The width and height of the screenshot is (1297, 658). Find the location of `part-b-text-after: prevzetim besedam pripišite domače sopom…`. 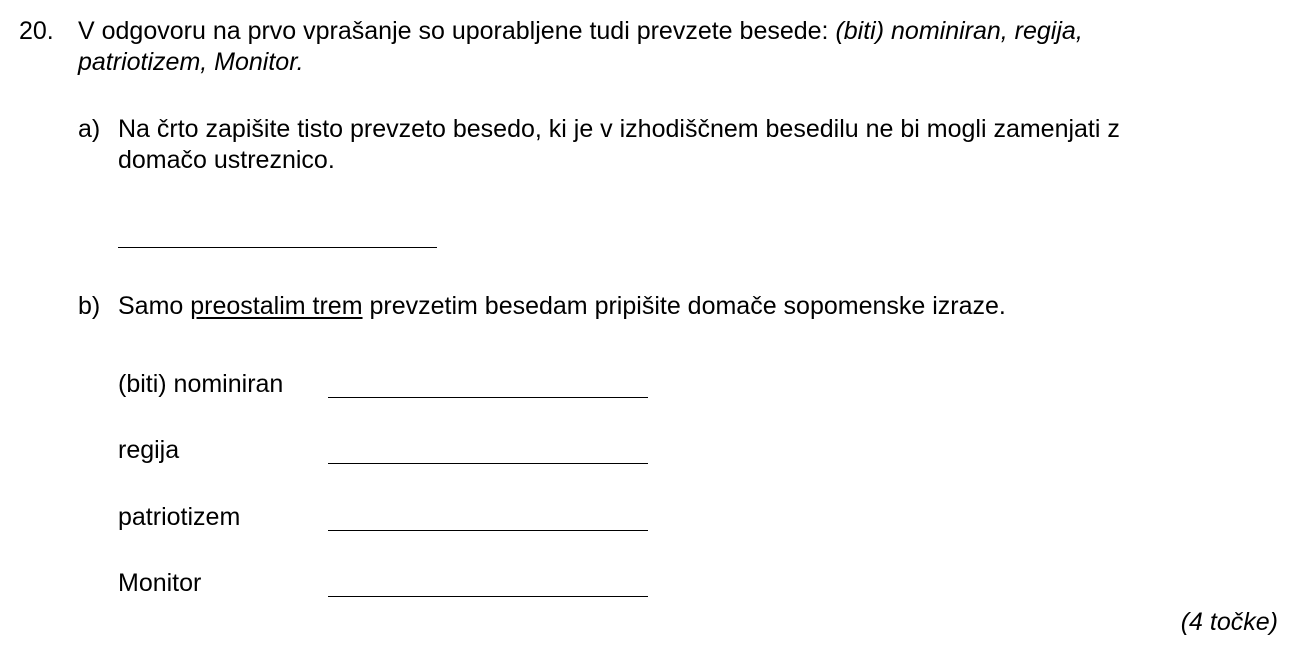

part-b-text-after: prevzetim besedam pripišite domače sopom… is located at coordinates (684, 306).